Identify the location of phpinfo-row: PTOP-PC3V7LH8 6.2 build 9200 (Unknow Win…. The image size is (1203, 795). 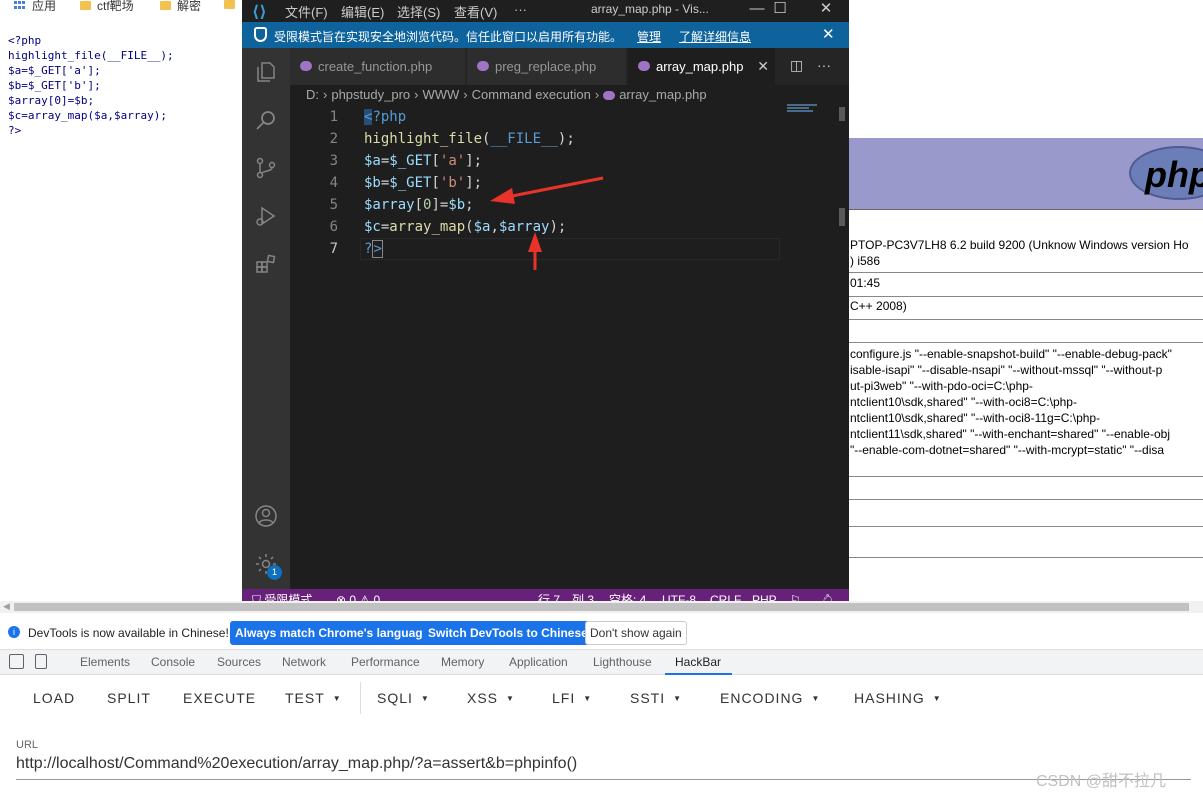
(1025, 255).